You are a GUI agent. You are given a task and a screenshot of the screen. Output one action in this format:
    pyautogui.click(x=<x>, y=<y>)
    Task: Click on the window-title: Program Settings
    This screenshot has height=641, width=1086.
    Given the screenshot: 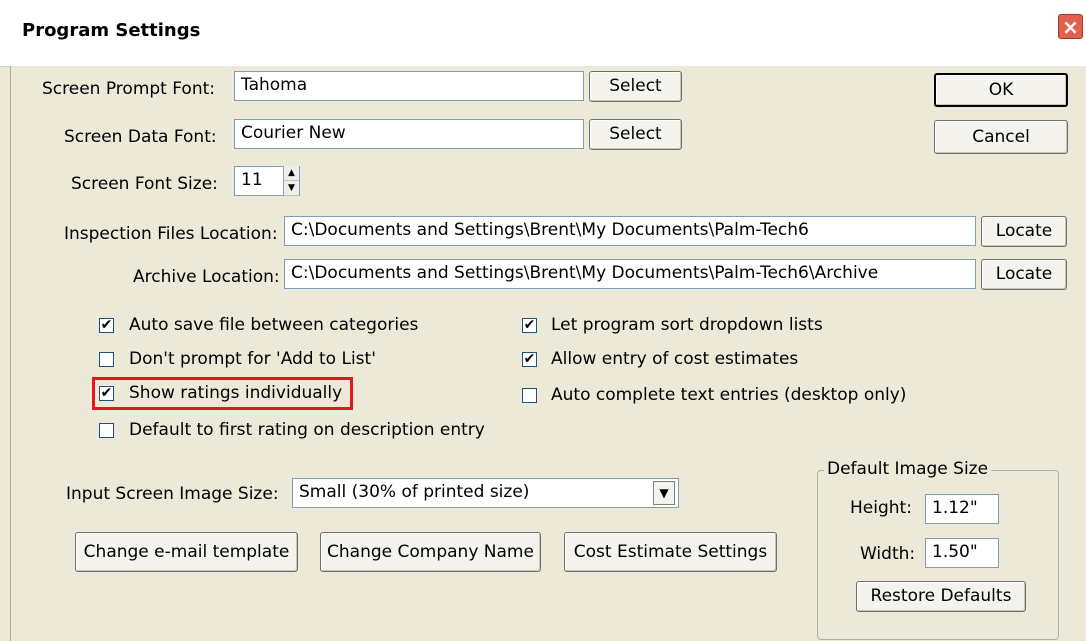 What is the action you would take?
    pyautogui.click(x=111, y=30)
    